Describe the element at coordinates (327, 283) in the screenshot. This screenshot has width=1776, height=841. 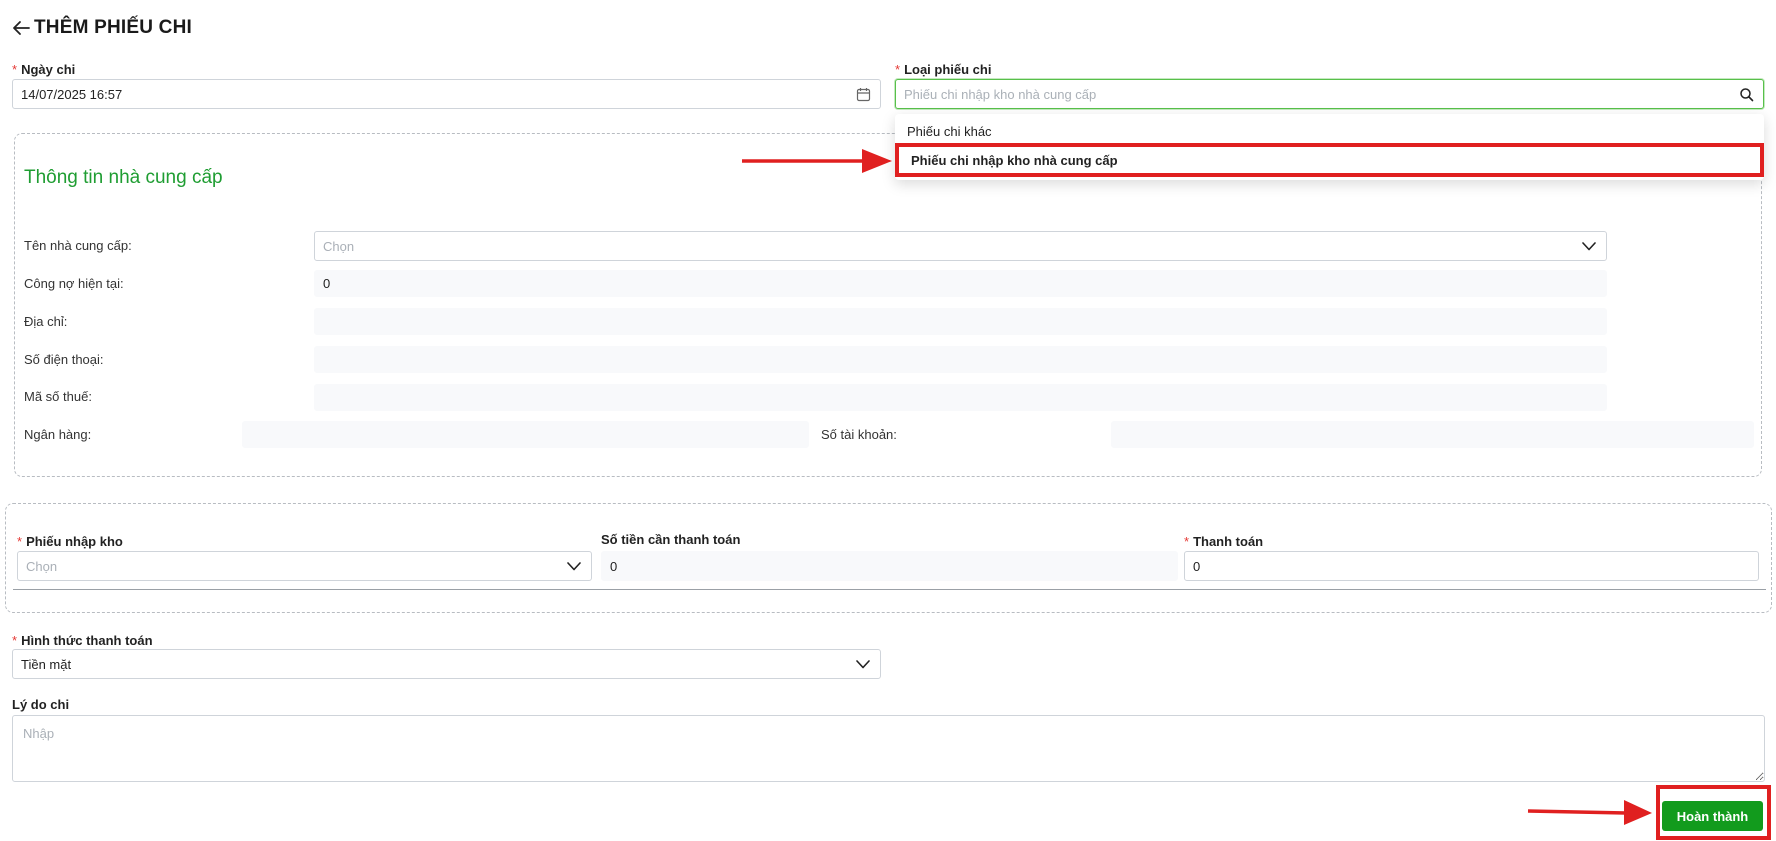
I see `cong-no-text: 0` at that location.